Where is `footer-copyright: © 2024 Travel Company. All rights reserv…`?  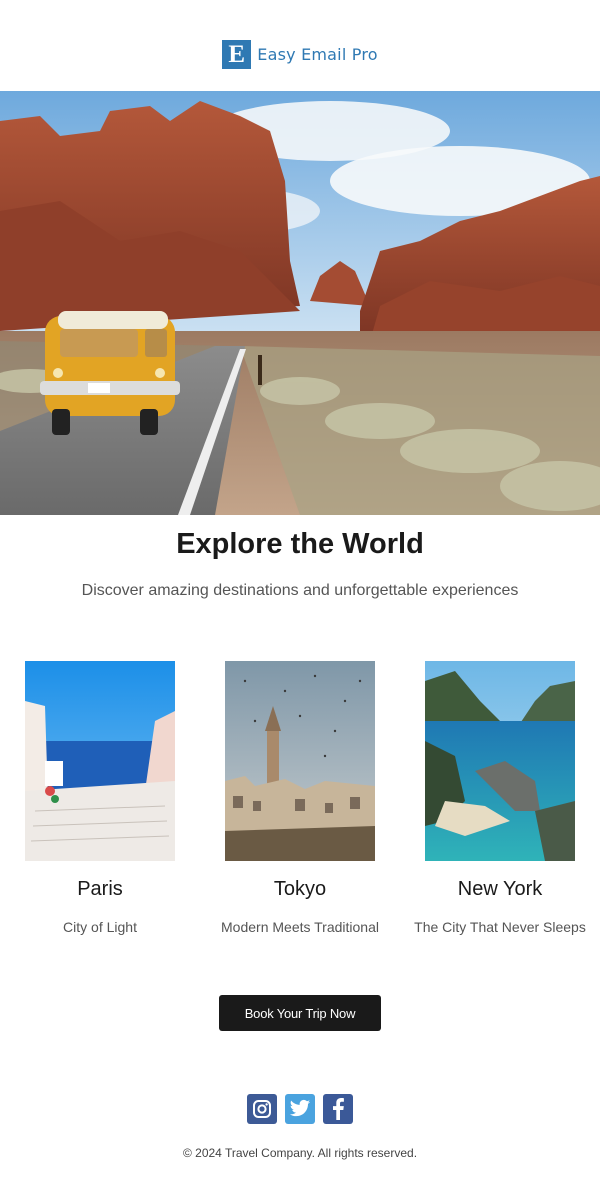
footer-copyright: © 2024 Travel Company. All rights reserv… is located at coordinates (300, 1153).